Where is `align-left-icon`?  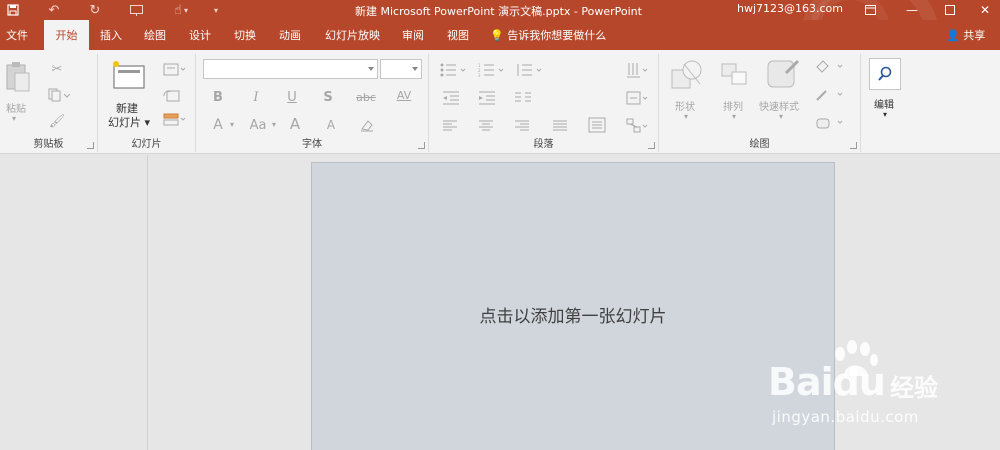 align-left-icon is located at coordinates (450, 126).